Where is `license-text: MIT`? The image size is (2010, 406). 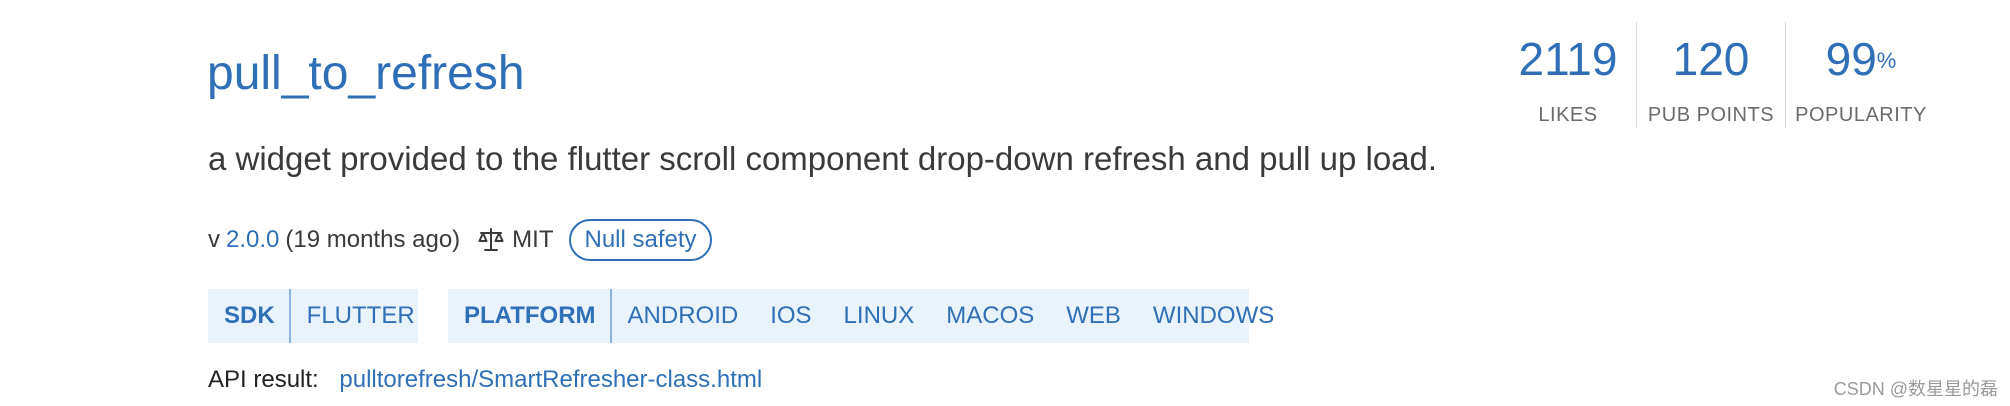 license-text: MIT is located at coordinates (533, 239).